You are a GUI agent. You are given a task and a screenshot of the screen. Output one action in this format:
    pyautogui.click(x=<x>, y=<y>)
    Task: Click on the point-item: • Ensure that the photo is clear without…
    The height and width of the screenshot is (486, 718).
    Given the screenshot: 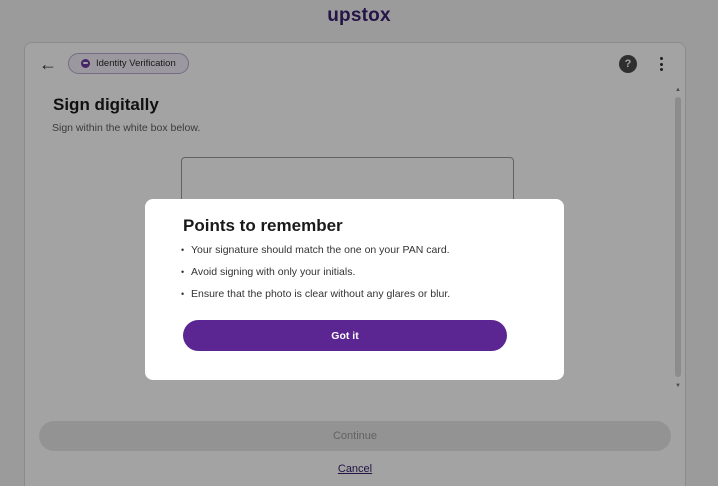 What is the action you would take?
    pyautogui.click(x=315, y=298)
    